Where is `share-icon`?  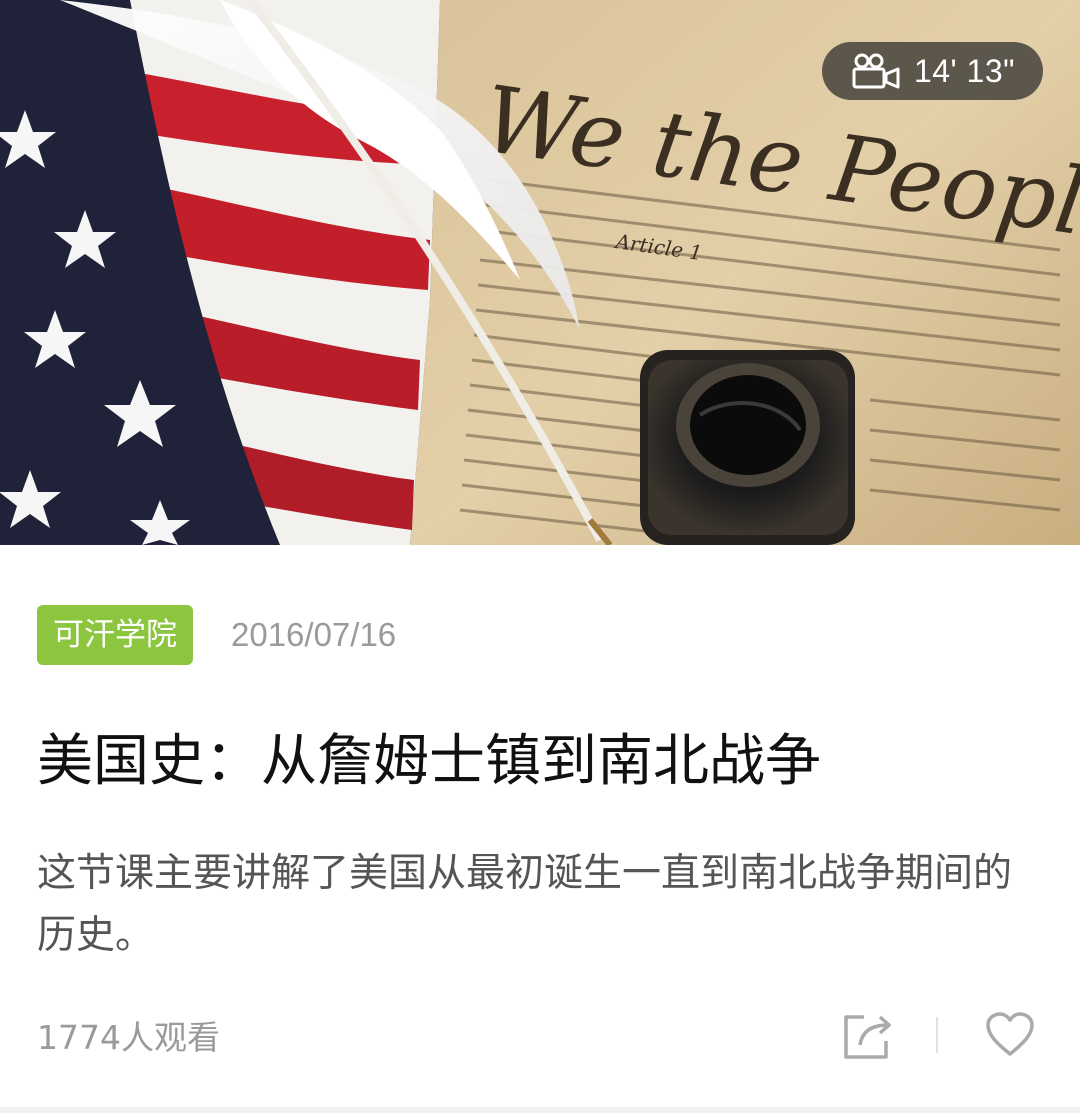
share-icon is located at coordinates (867, 1037).